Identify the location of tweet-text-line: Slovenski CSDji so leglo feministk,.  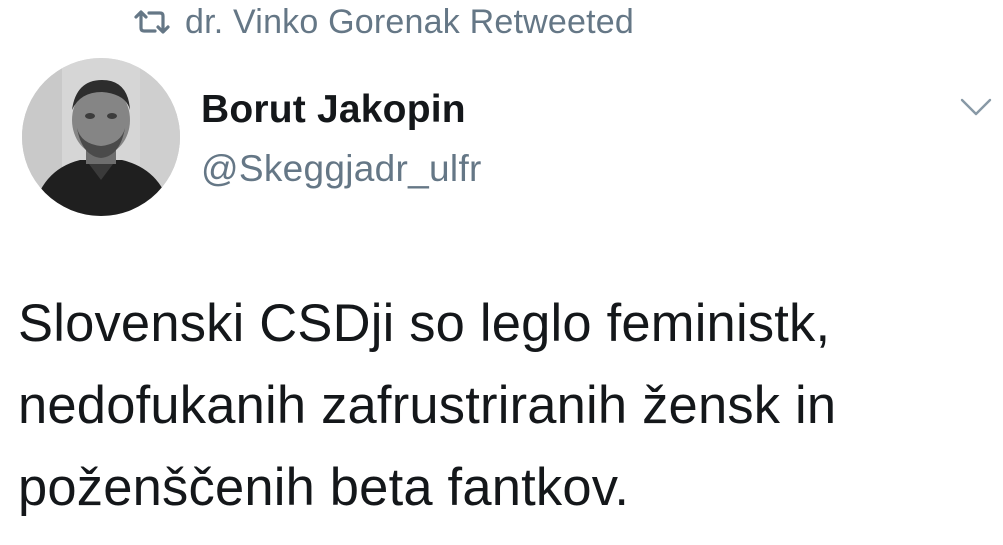
(424, 323).